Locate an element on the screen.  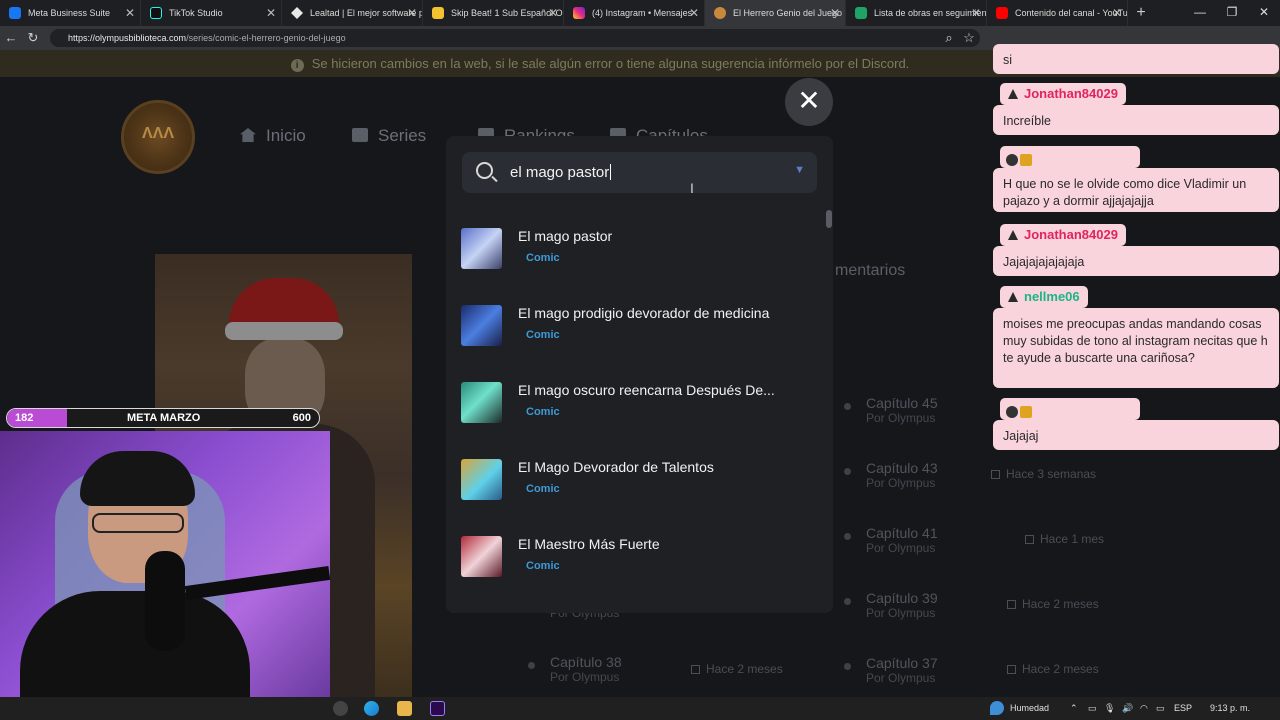
new-tab-button: + is located at coordinates (1141, 13).